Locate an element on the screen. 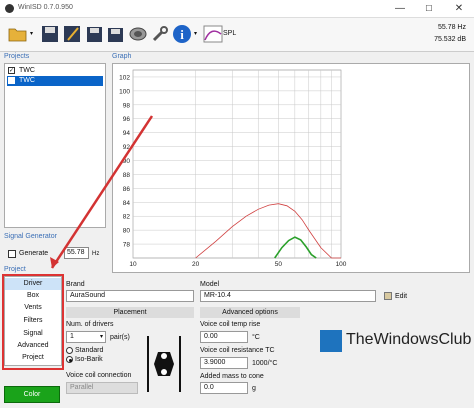  y-tick-label: 88 is located at coordinates (127, 175).